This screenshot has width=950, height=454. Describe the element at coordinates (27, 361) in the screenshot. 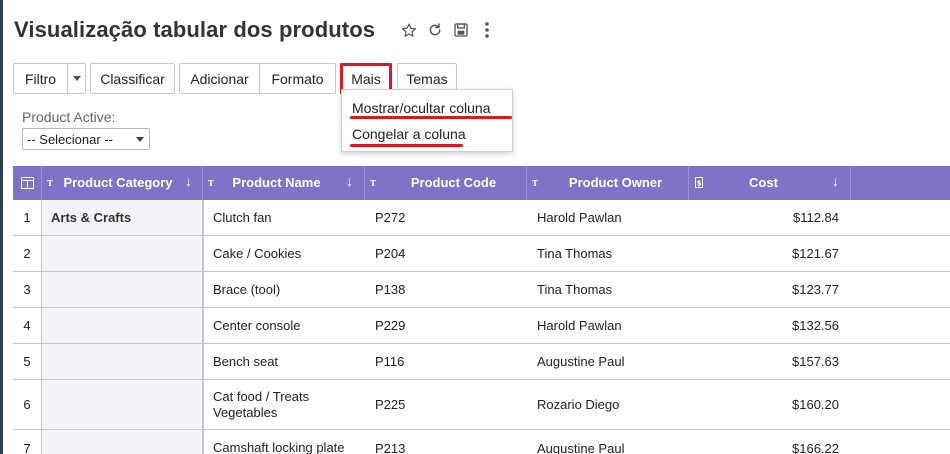

I see `row-number: 5` at that location.